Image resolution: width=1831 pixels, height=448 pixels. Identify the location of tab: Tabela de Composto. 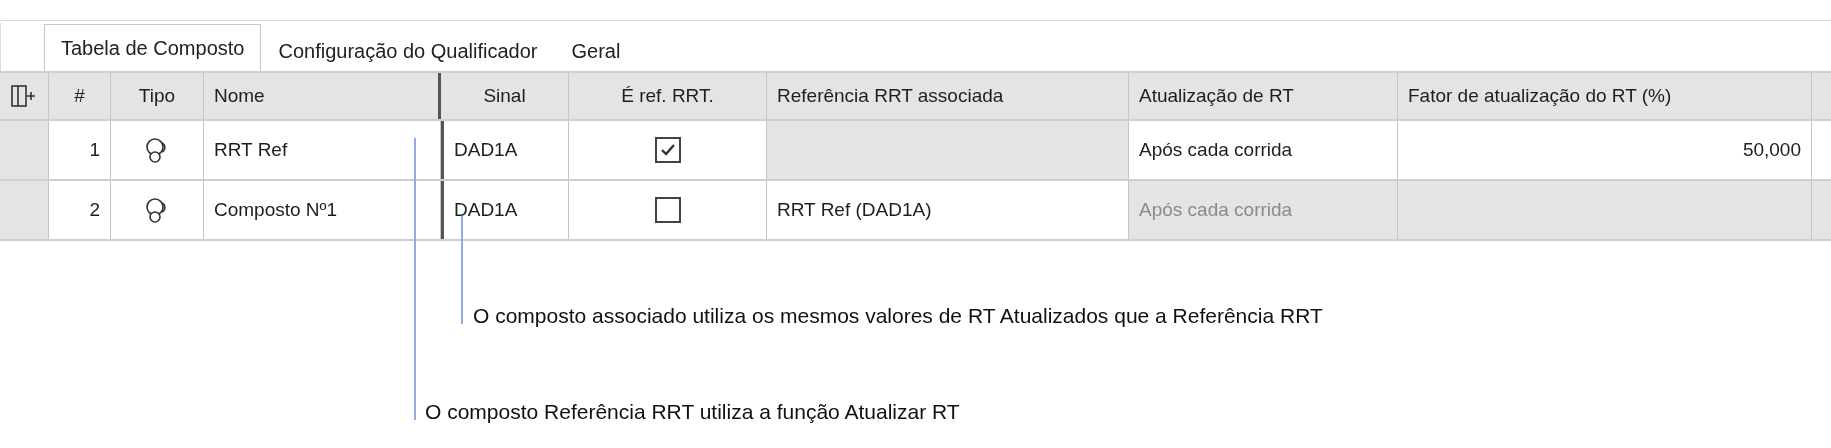
(153, 47).